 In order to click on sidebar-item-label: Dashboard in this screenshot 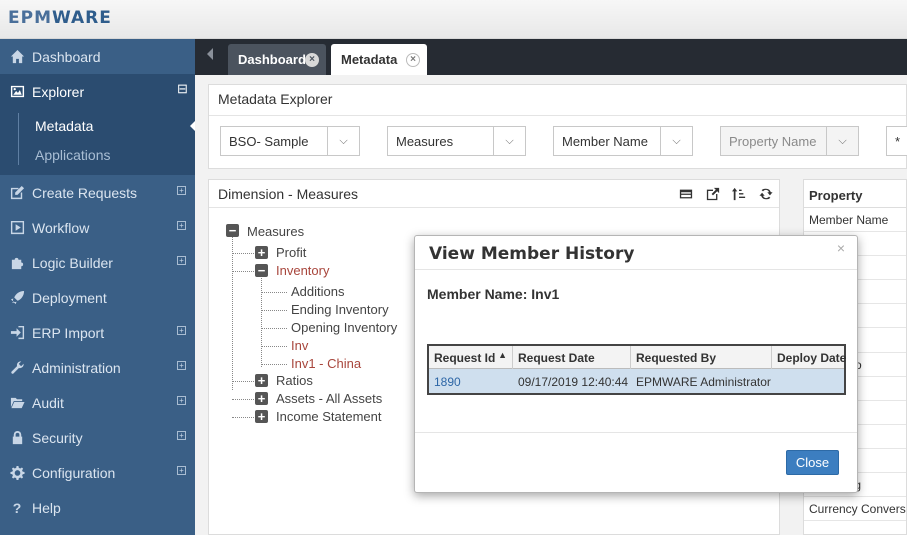, I will do `click(66, 56)`.